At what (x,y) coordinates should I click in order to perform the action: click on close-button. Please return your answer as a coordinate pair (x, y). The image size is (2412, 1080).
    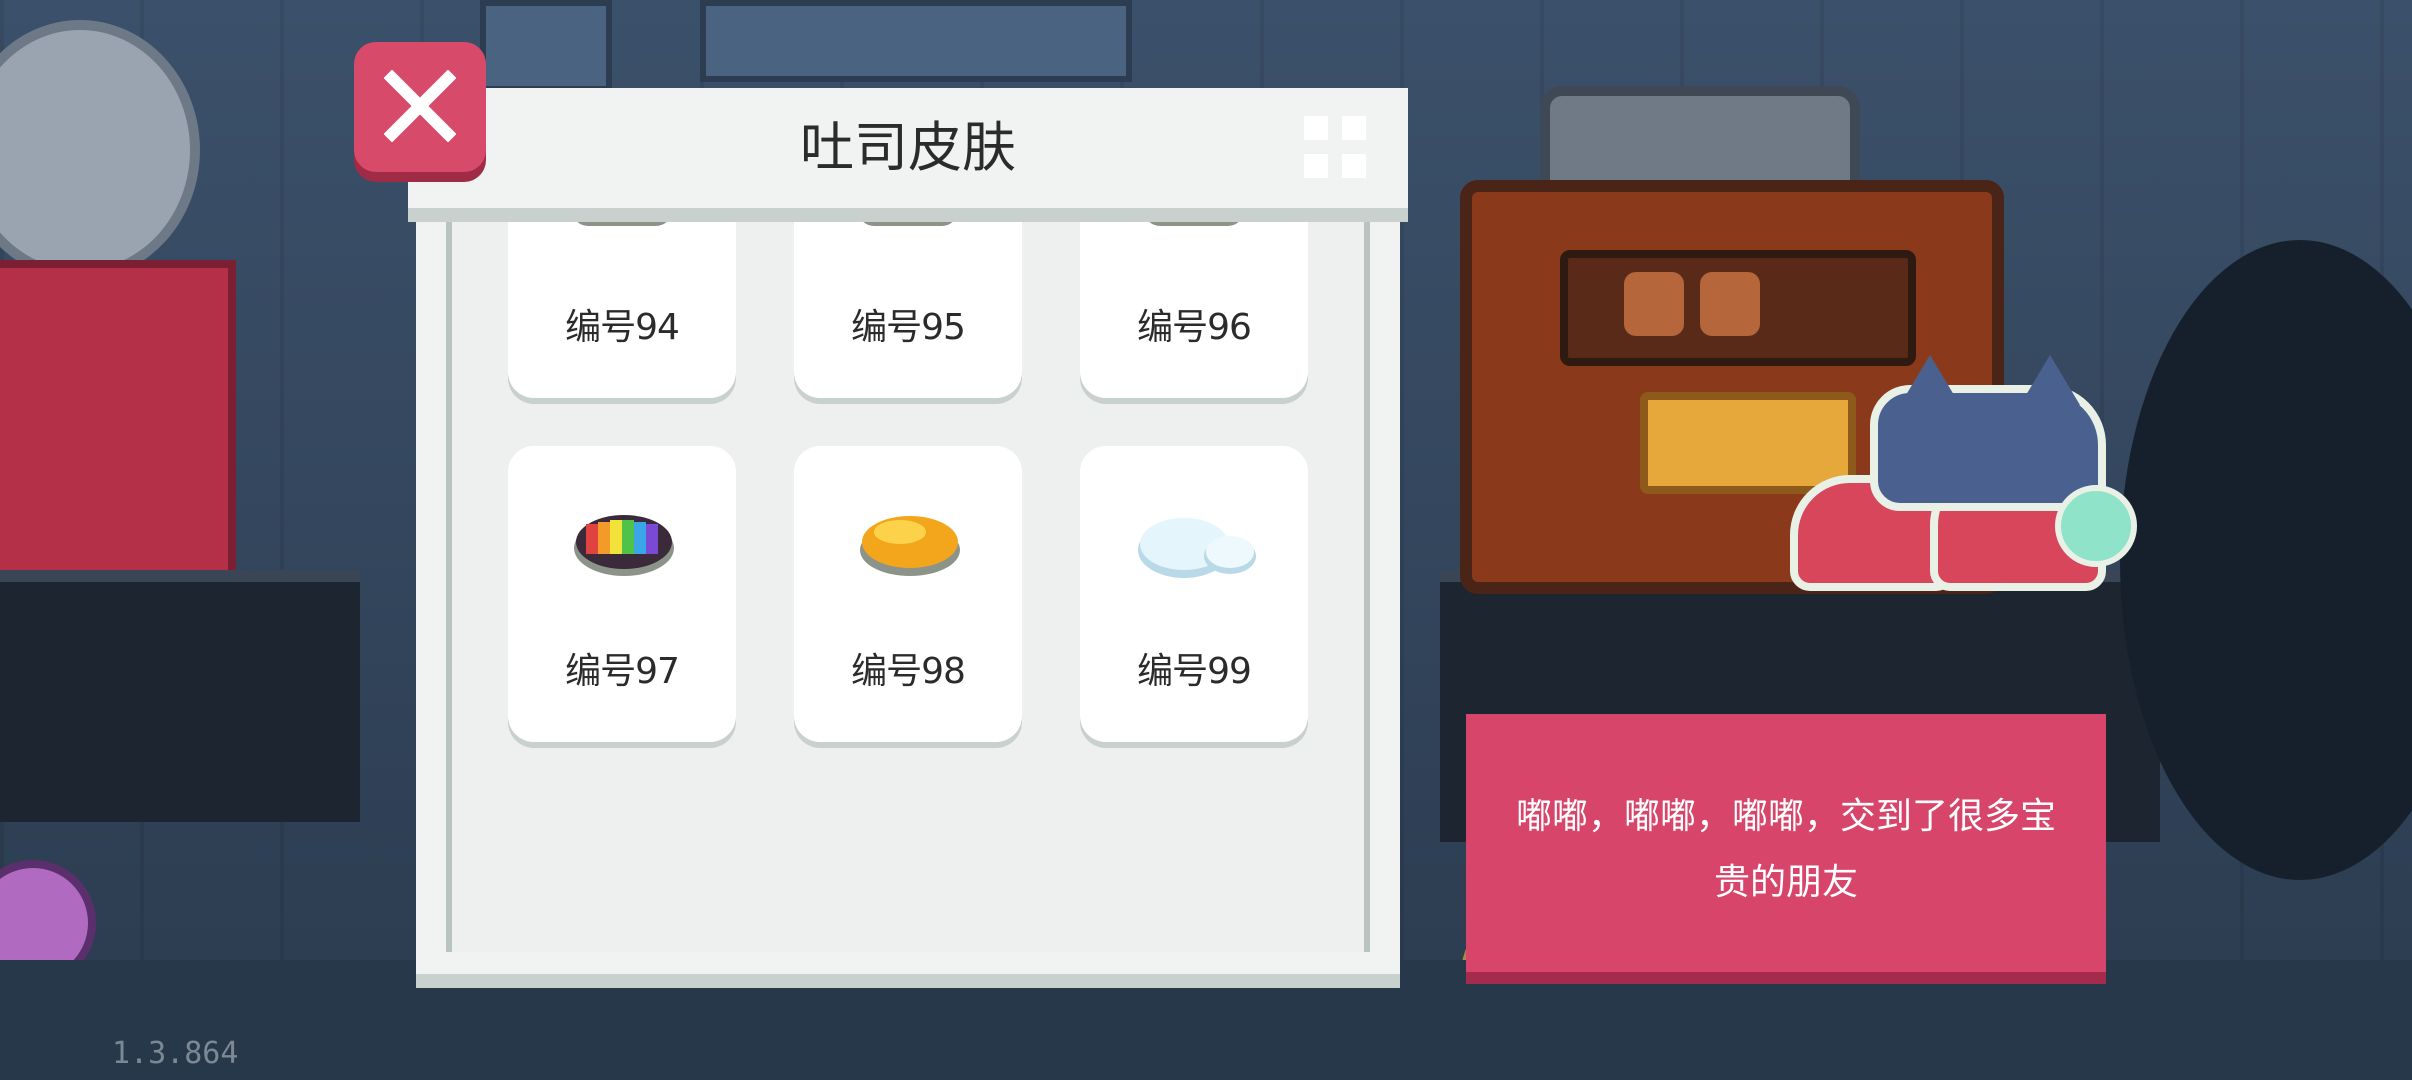
    Looking at the image, I should click on (420, 107).